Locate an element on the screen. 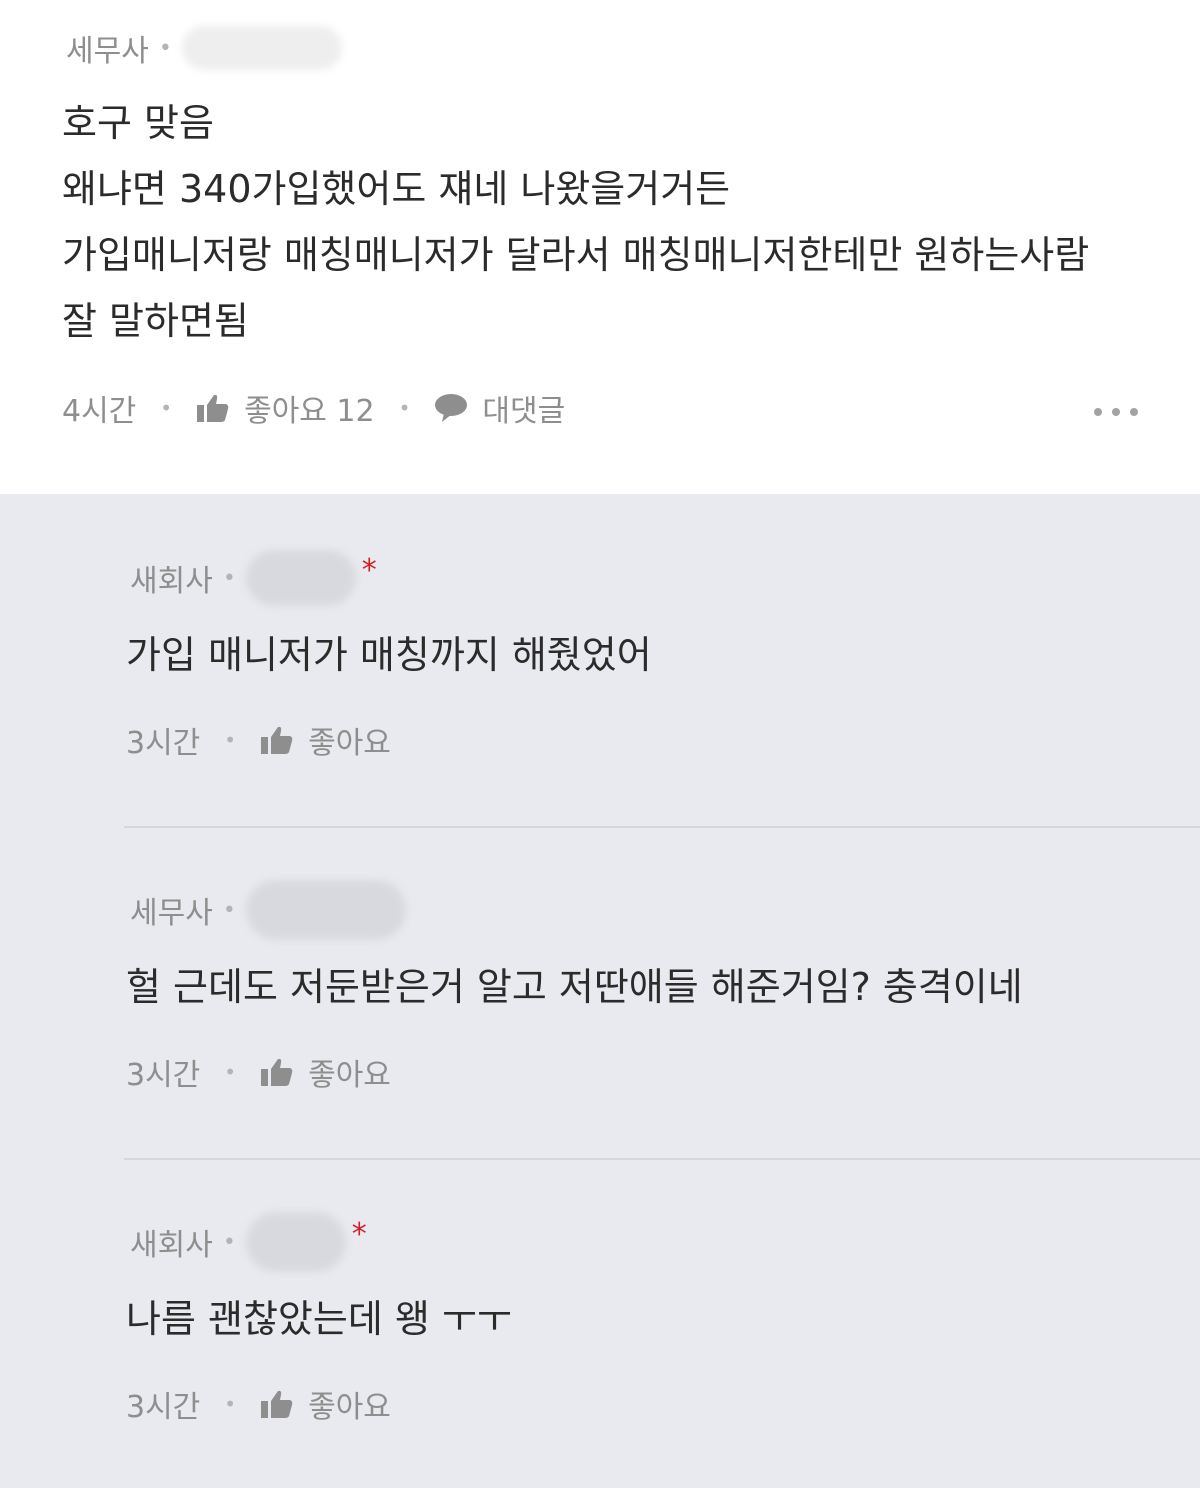 The width and height of the screenshot is (1200, 1488). reply-text: 나름 괜찮았는데 왱 ㅜㅜ is located at coordinates (319, 1319).